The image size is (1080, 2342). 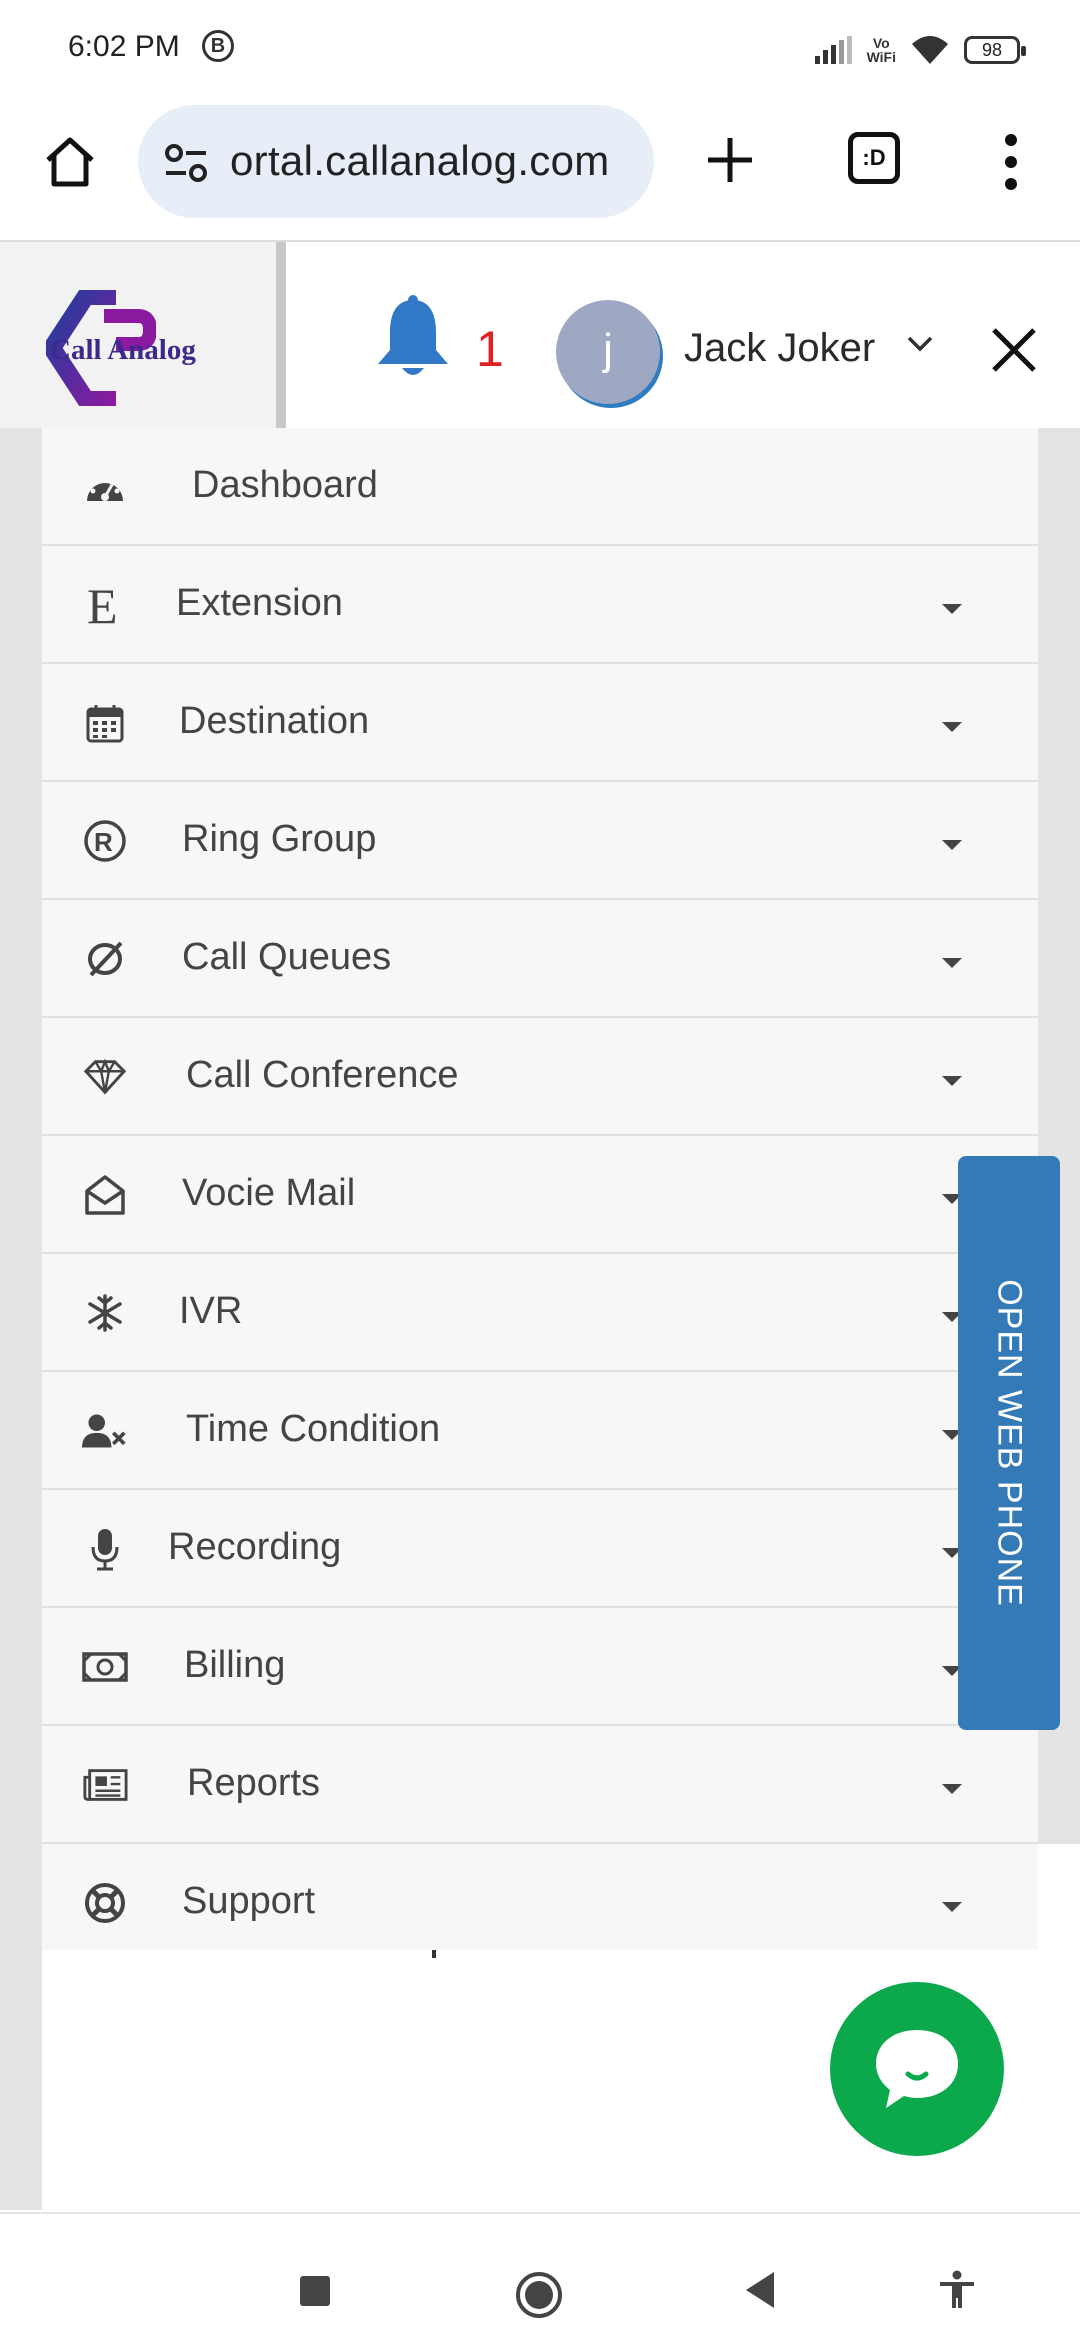 What do you see at coordinates (249, 1901) in the screenshot?
I see `sidebar-item-label: Support` at bounding box center [249, 1901].